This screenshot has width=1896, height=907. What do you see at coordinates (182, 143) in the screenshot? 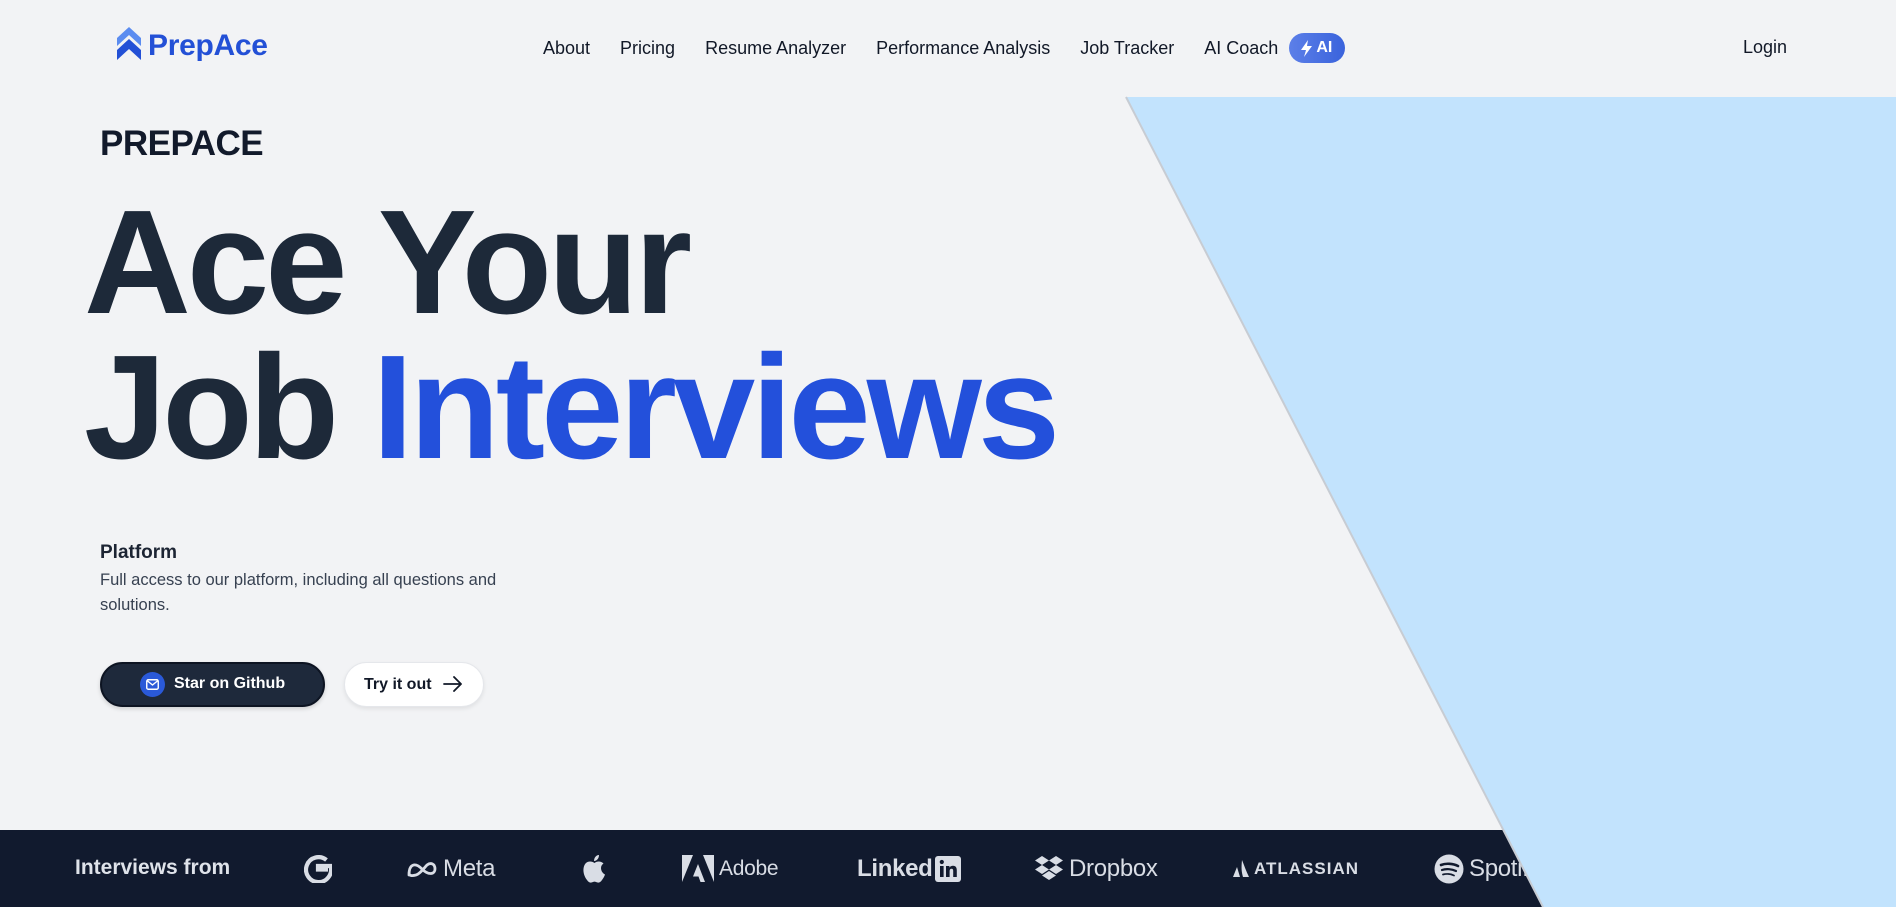
I see `hero-eyebrow: PREPACE` at bounding box center [182, 143].